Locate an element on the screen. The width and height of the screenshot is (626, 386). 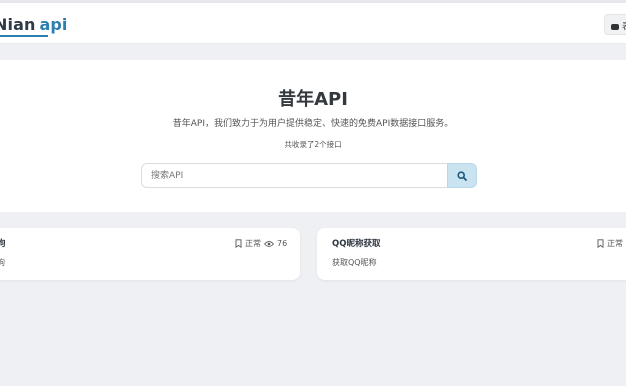
api-count: 共收录了2个接口 is located at coordinates (313, 144).